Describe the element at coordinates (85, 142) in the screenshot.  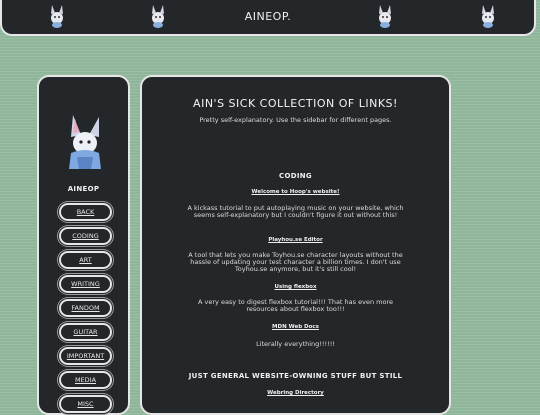
I see `avatar` at that location.